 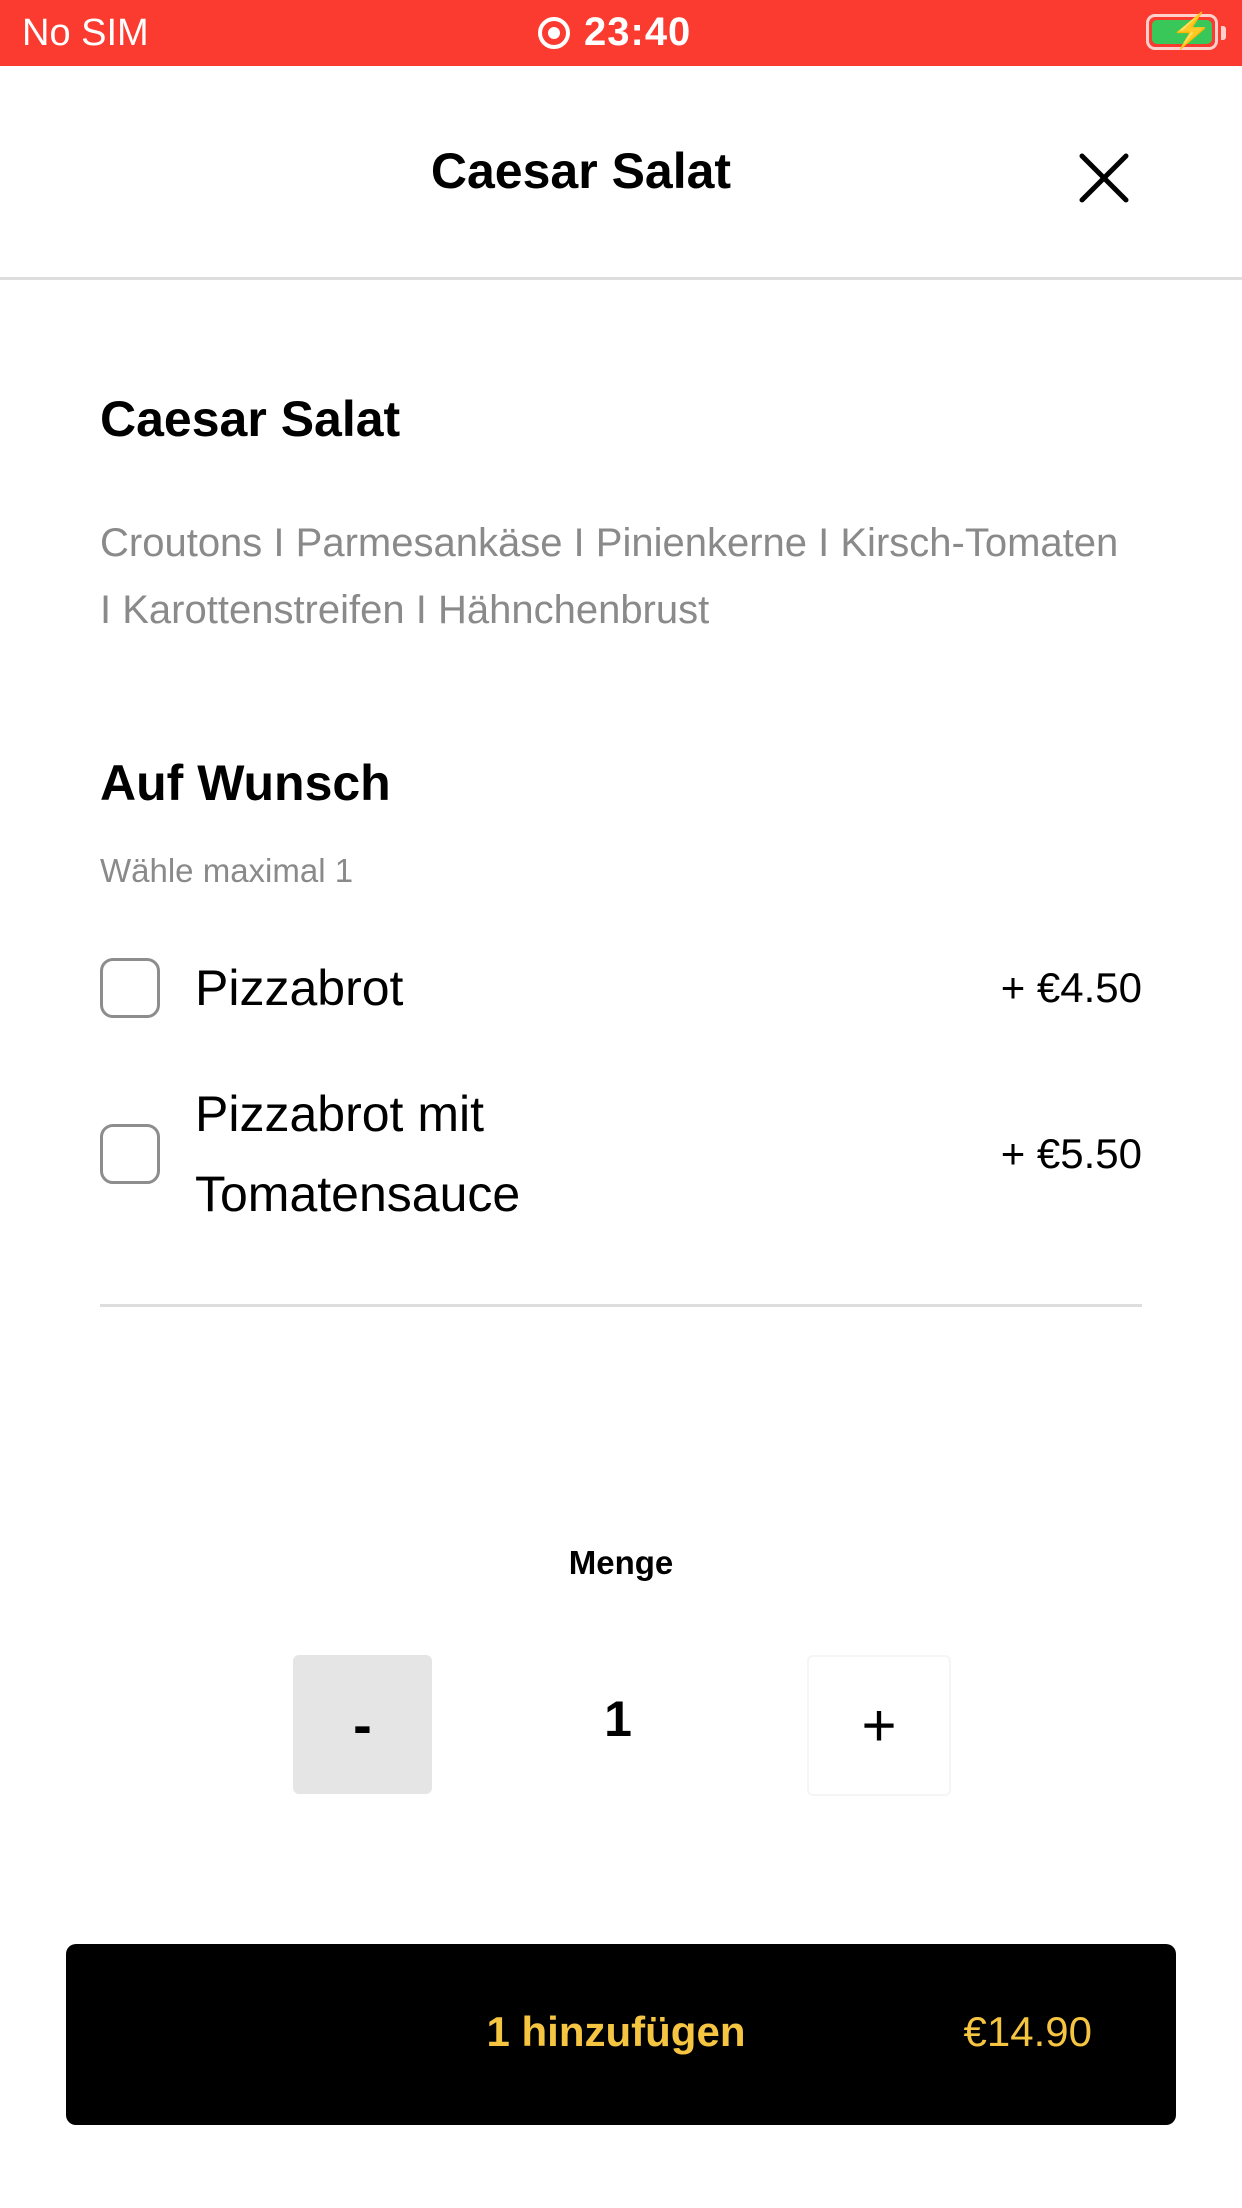 What do you see at coordinates (1027, 2031) in the screenshot?
I see `add-button-price: €14.90` at bounding box center [1027, 2031].